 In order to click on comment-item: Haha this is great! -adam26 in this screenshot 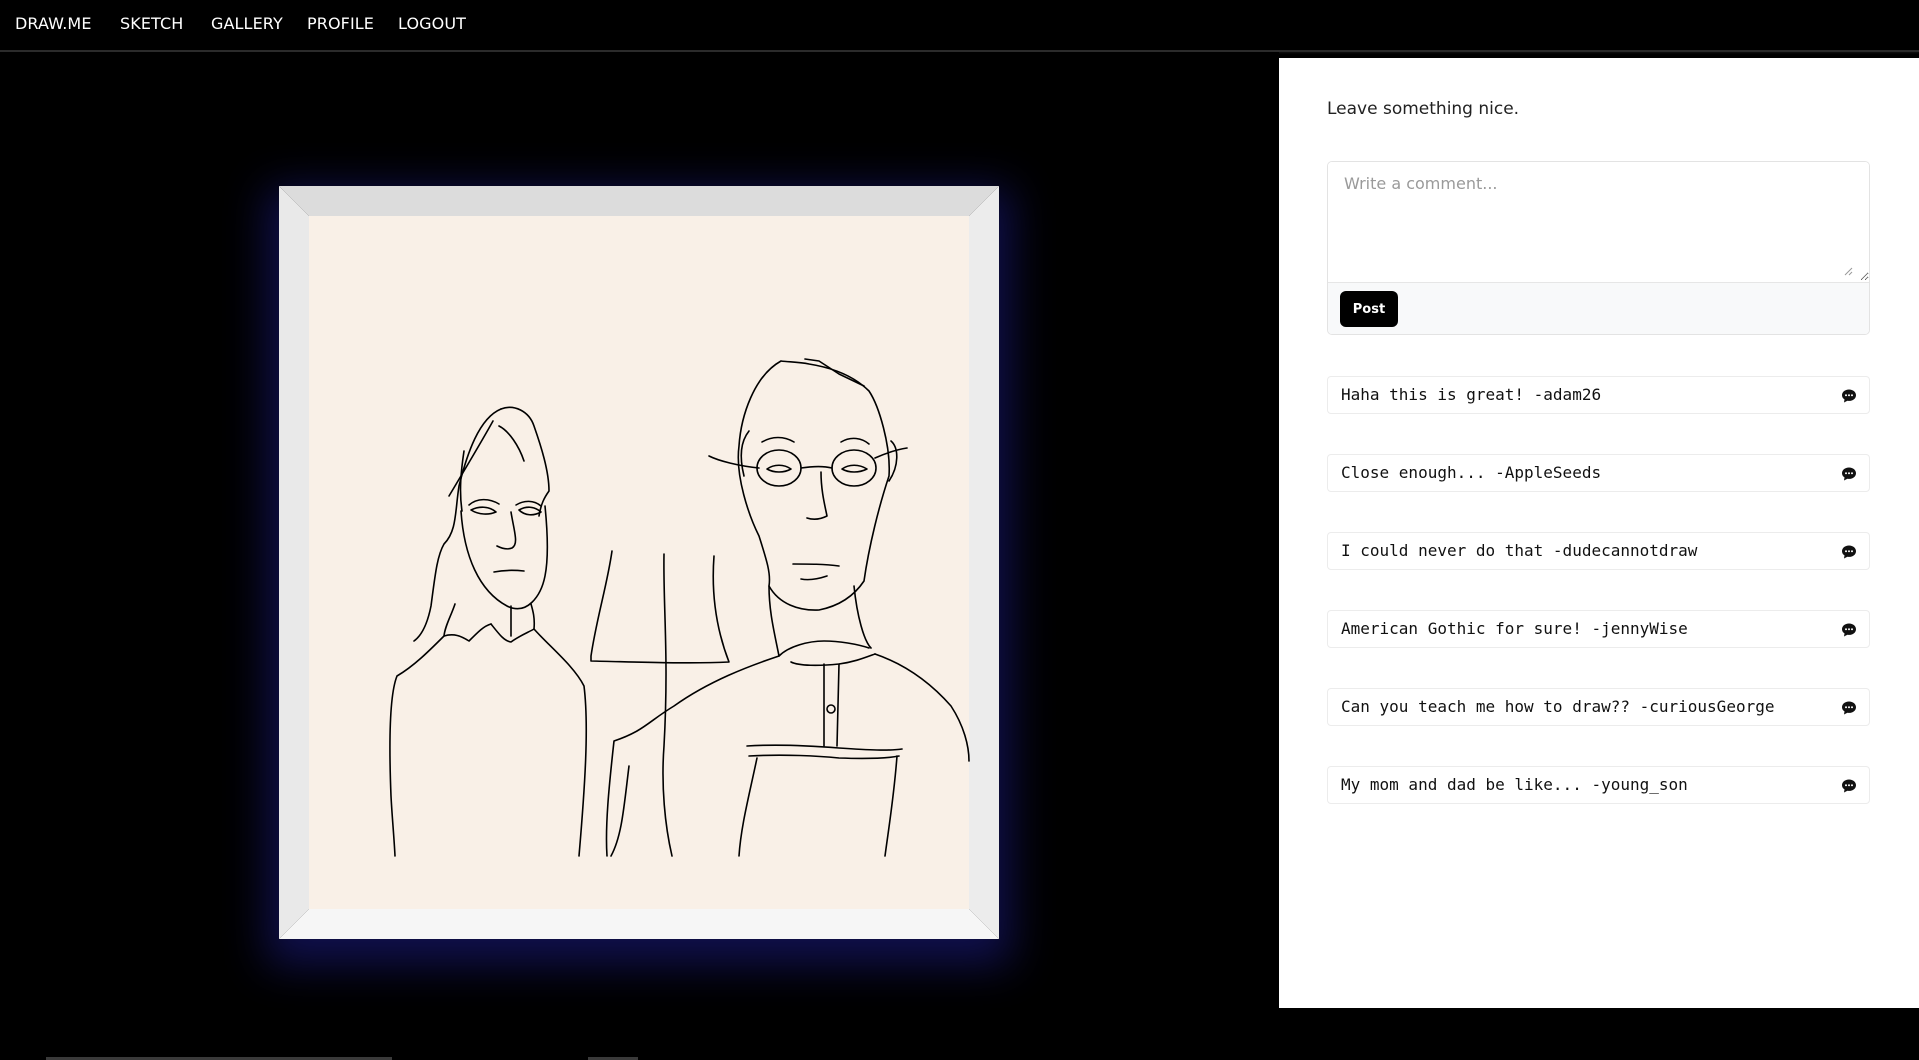, I will do `click(1598, 395)`.